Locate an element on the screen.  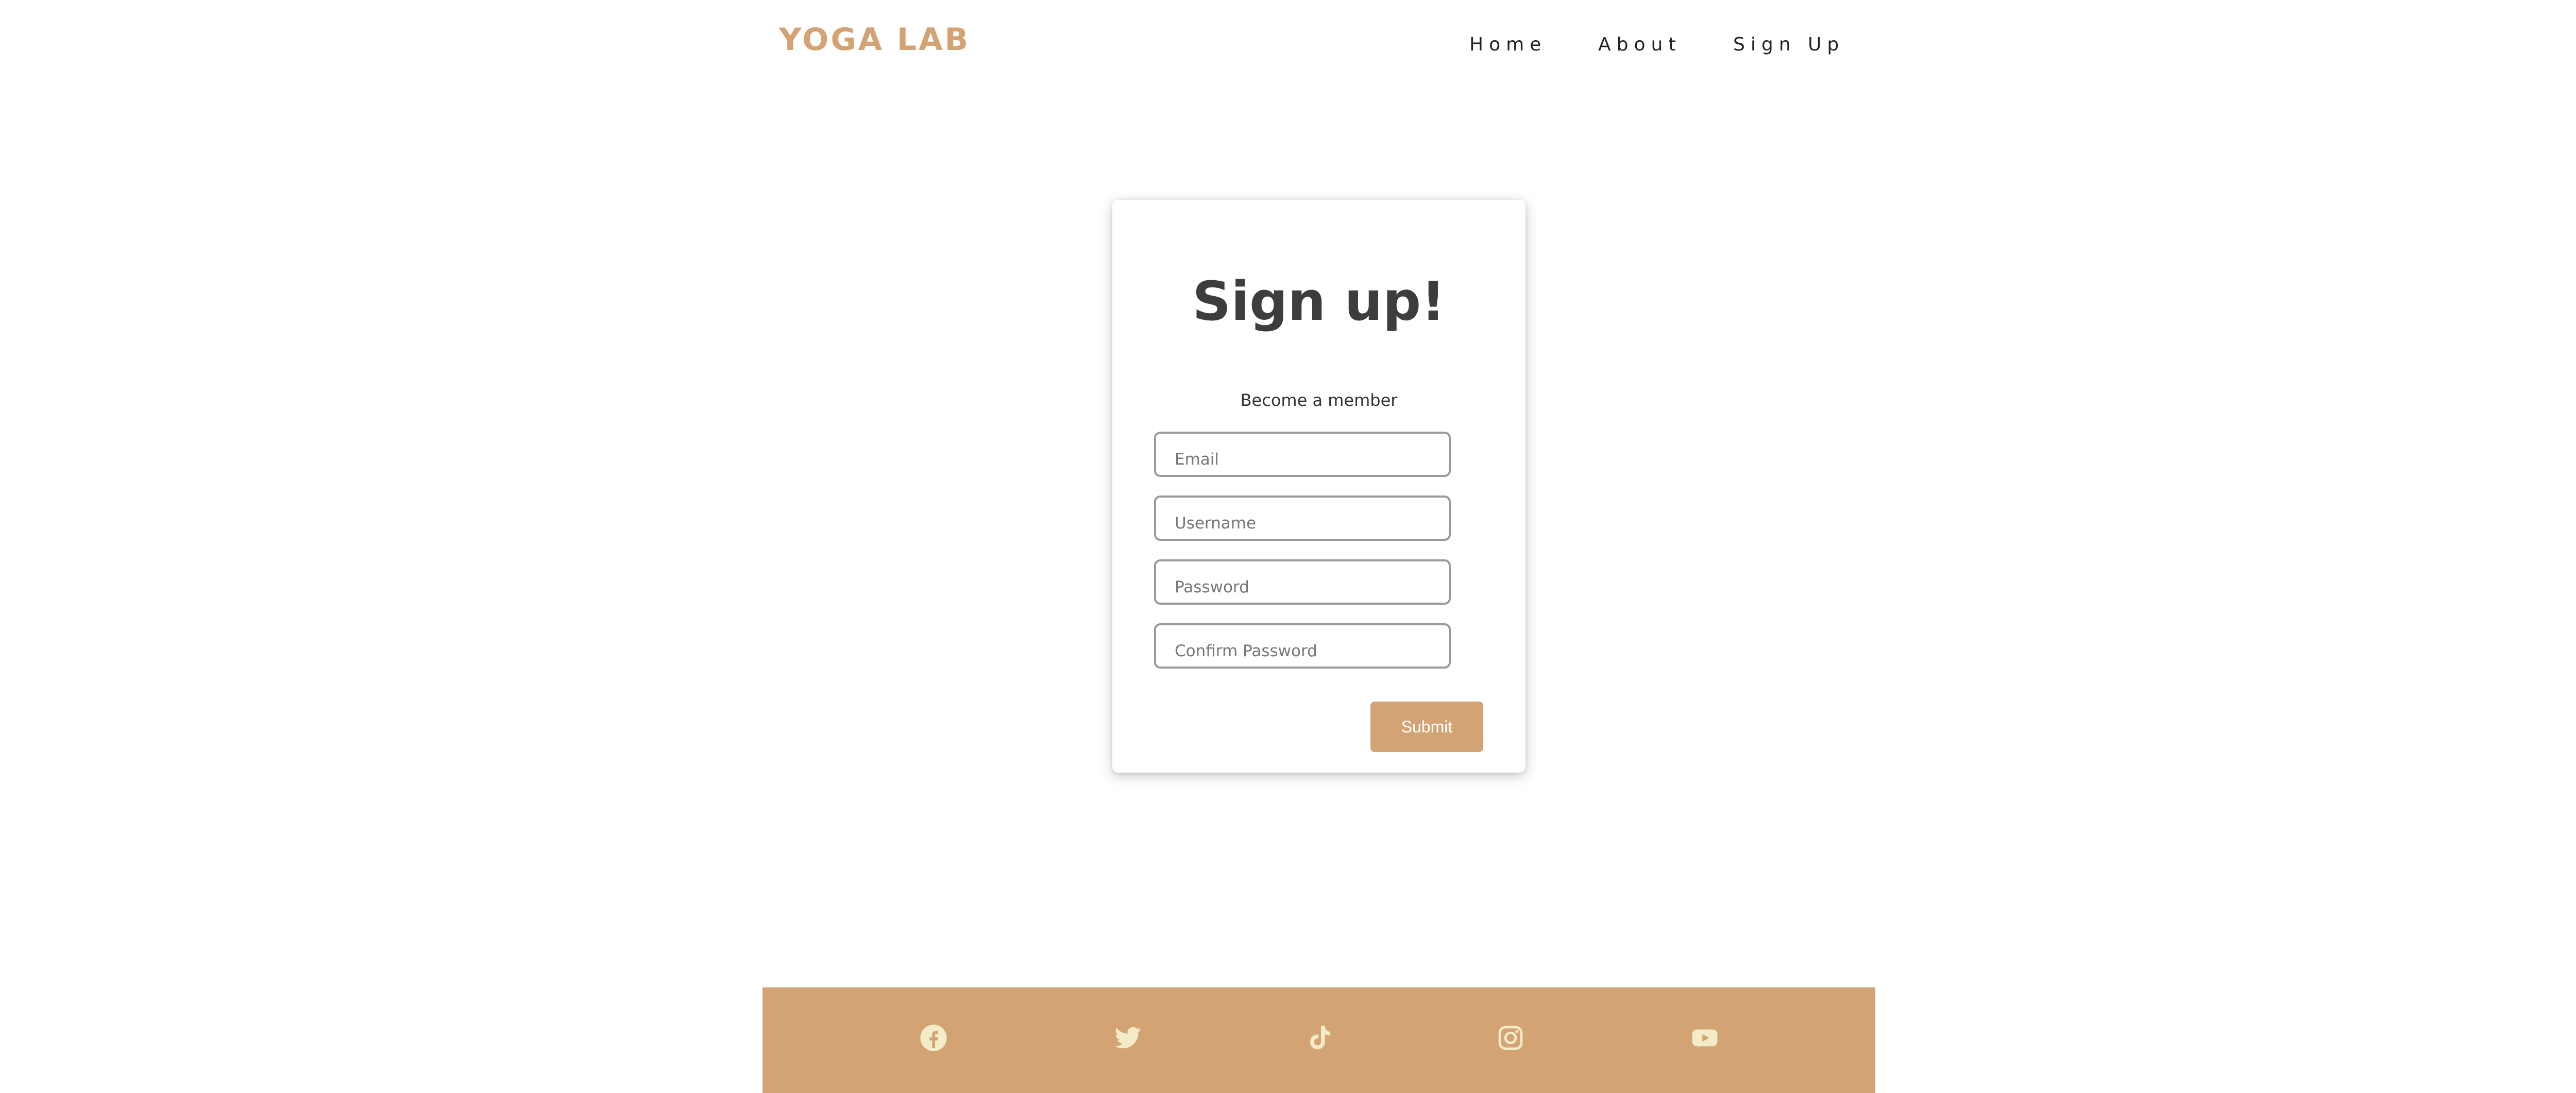
twitter-icon is located at coordinates (1127, 1037).